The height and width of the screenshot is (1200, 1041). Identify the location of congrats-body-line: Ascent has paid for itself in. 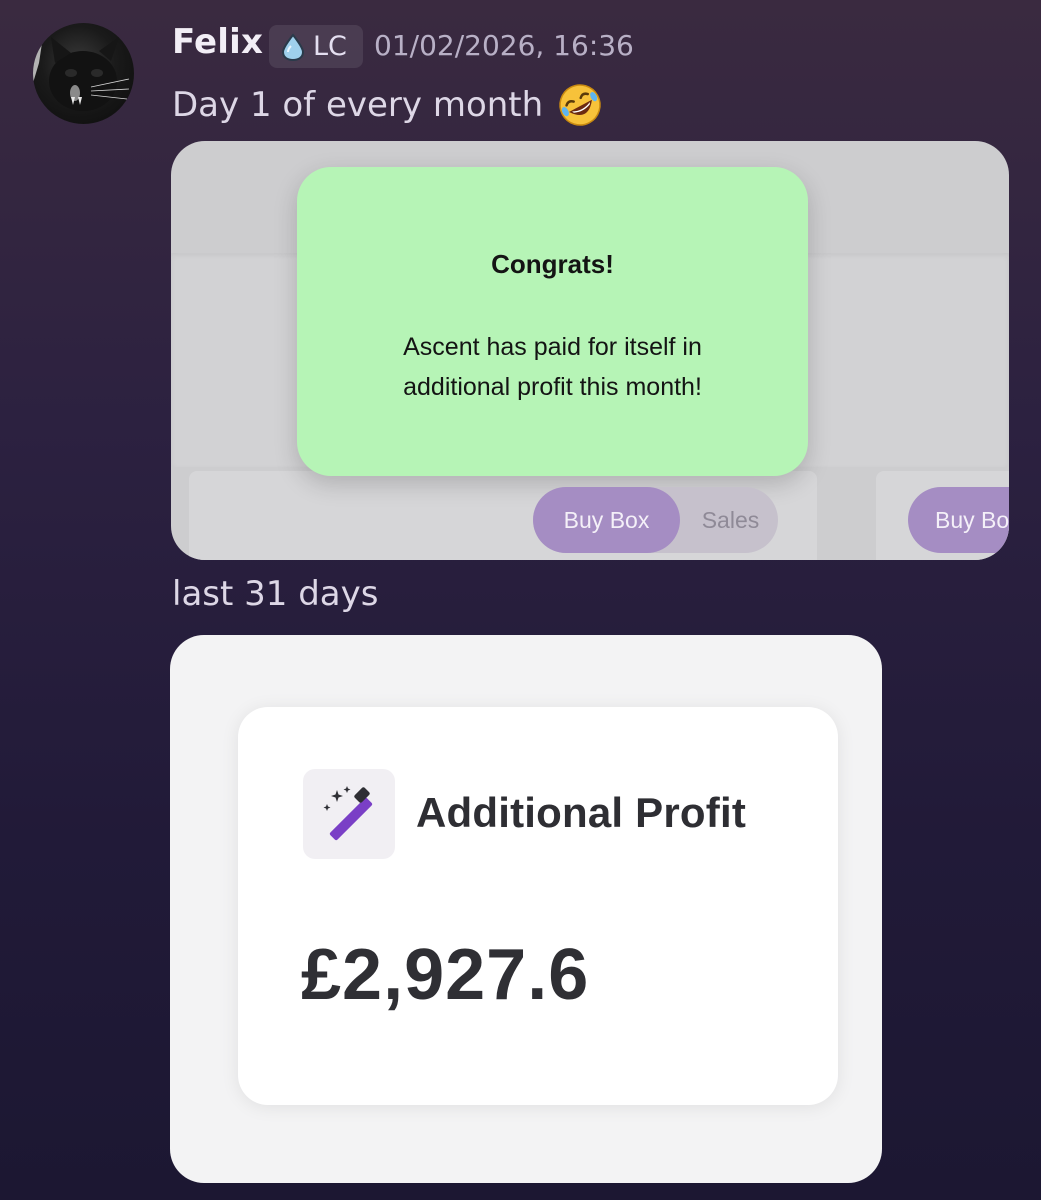
(552, 347).